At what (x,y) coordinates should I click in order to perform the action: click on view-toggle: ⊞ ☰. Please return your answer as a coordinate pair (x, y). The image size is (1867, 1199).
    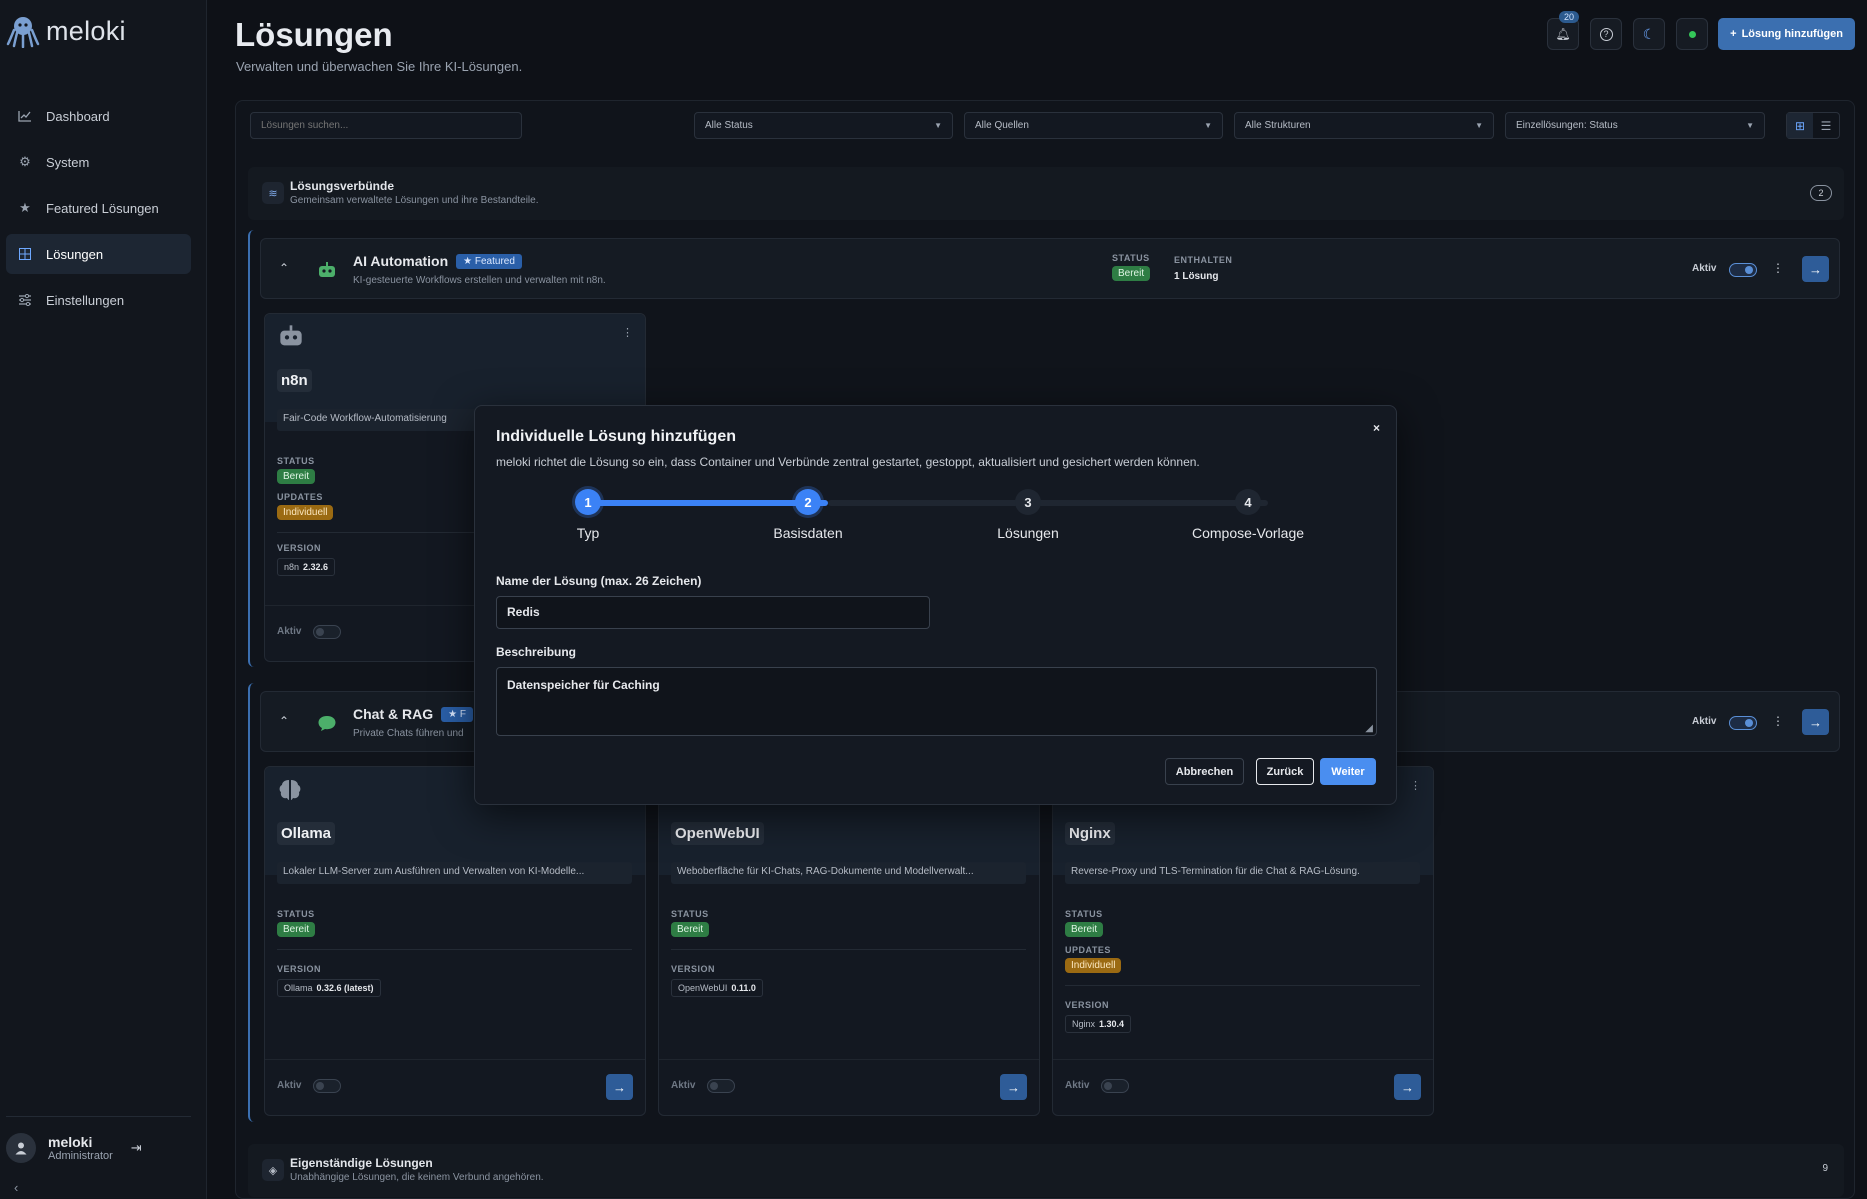
    Looking at the image, I should click on (1813, 125).